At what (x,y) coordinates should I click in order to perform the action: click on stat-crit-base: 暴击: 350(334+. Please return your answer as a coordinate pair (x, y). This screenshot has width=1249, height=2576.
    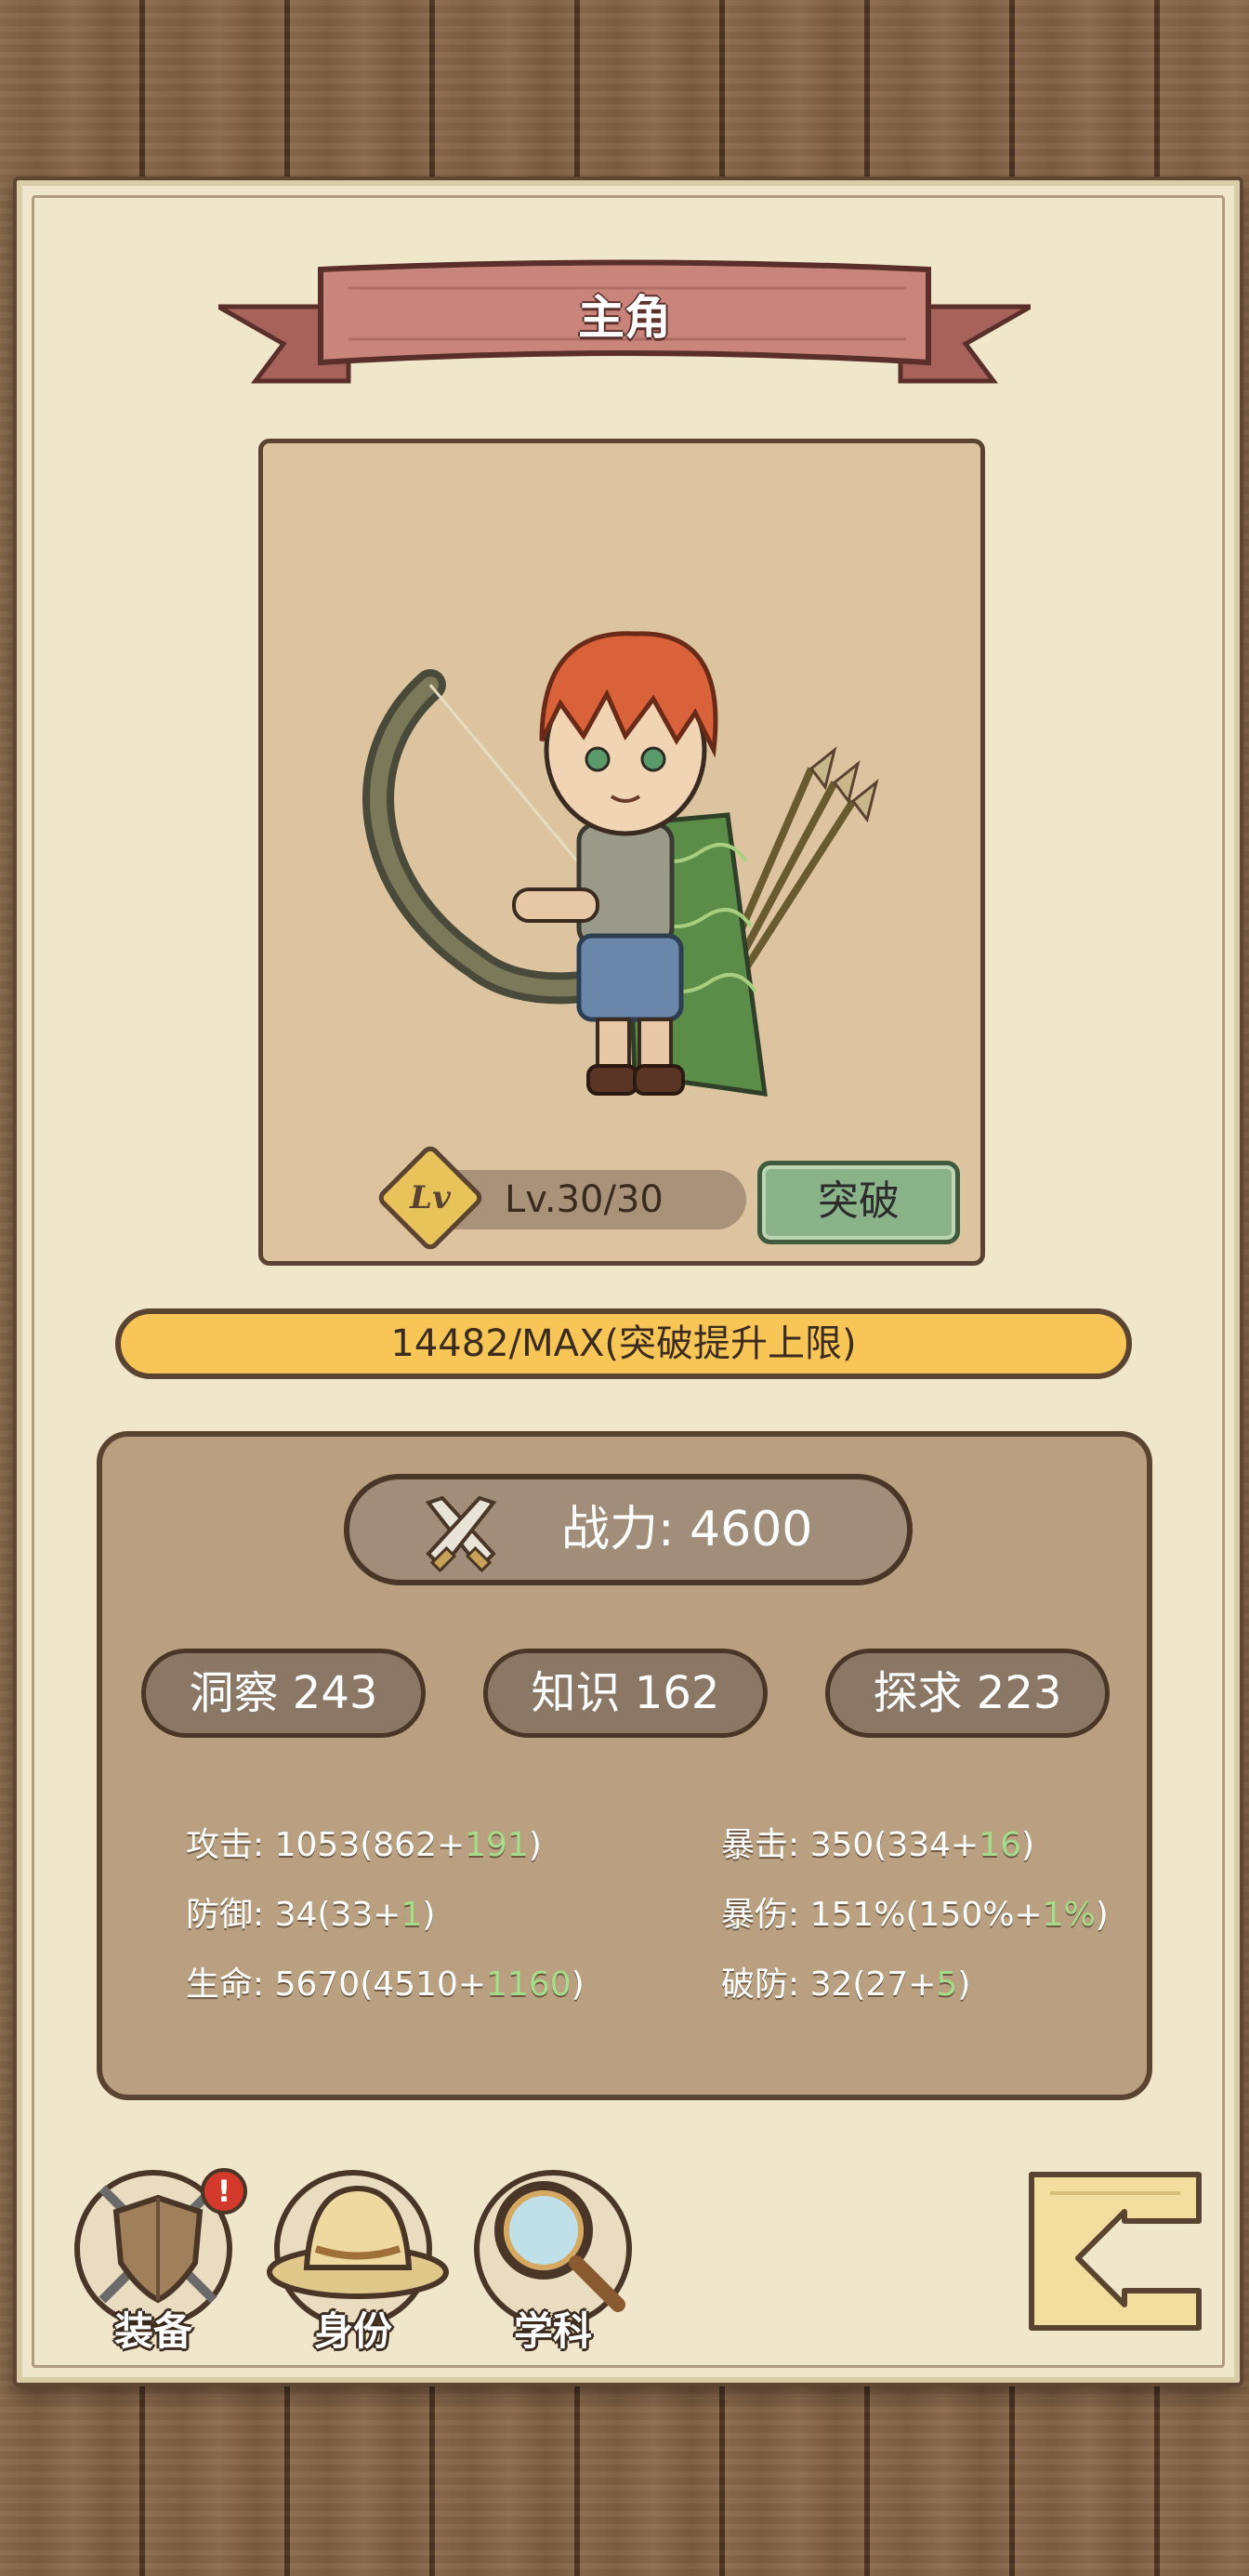
    Looking at the image, I should click on (850, 1845).